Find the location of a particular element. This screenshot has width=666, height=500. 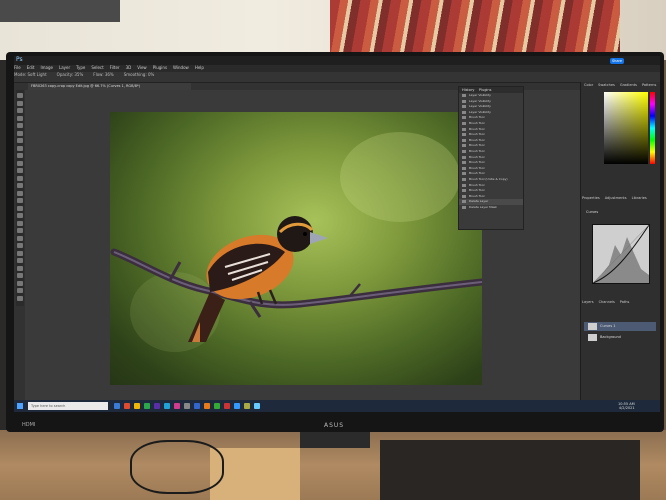

menu-item-select: Select is located at coordinates (97, 67).